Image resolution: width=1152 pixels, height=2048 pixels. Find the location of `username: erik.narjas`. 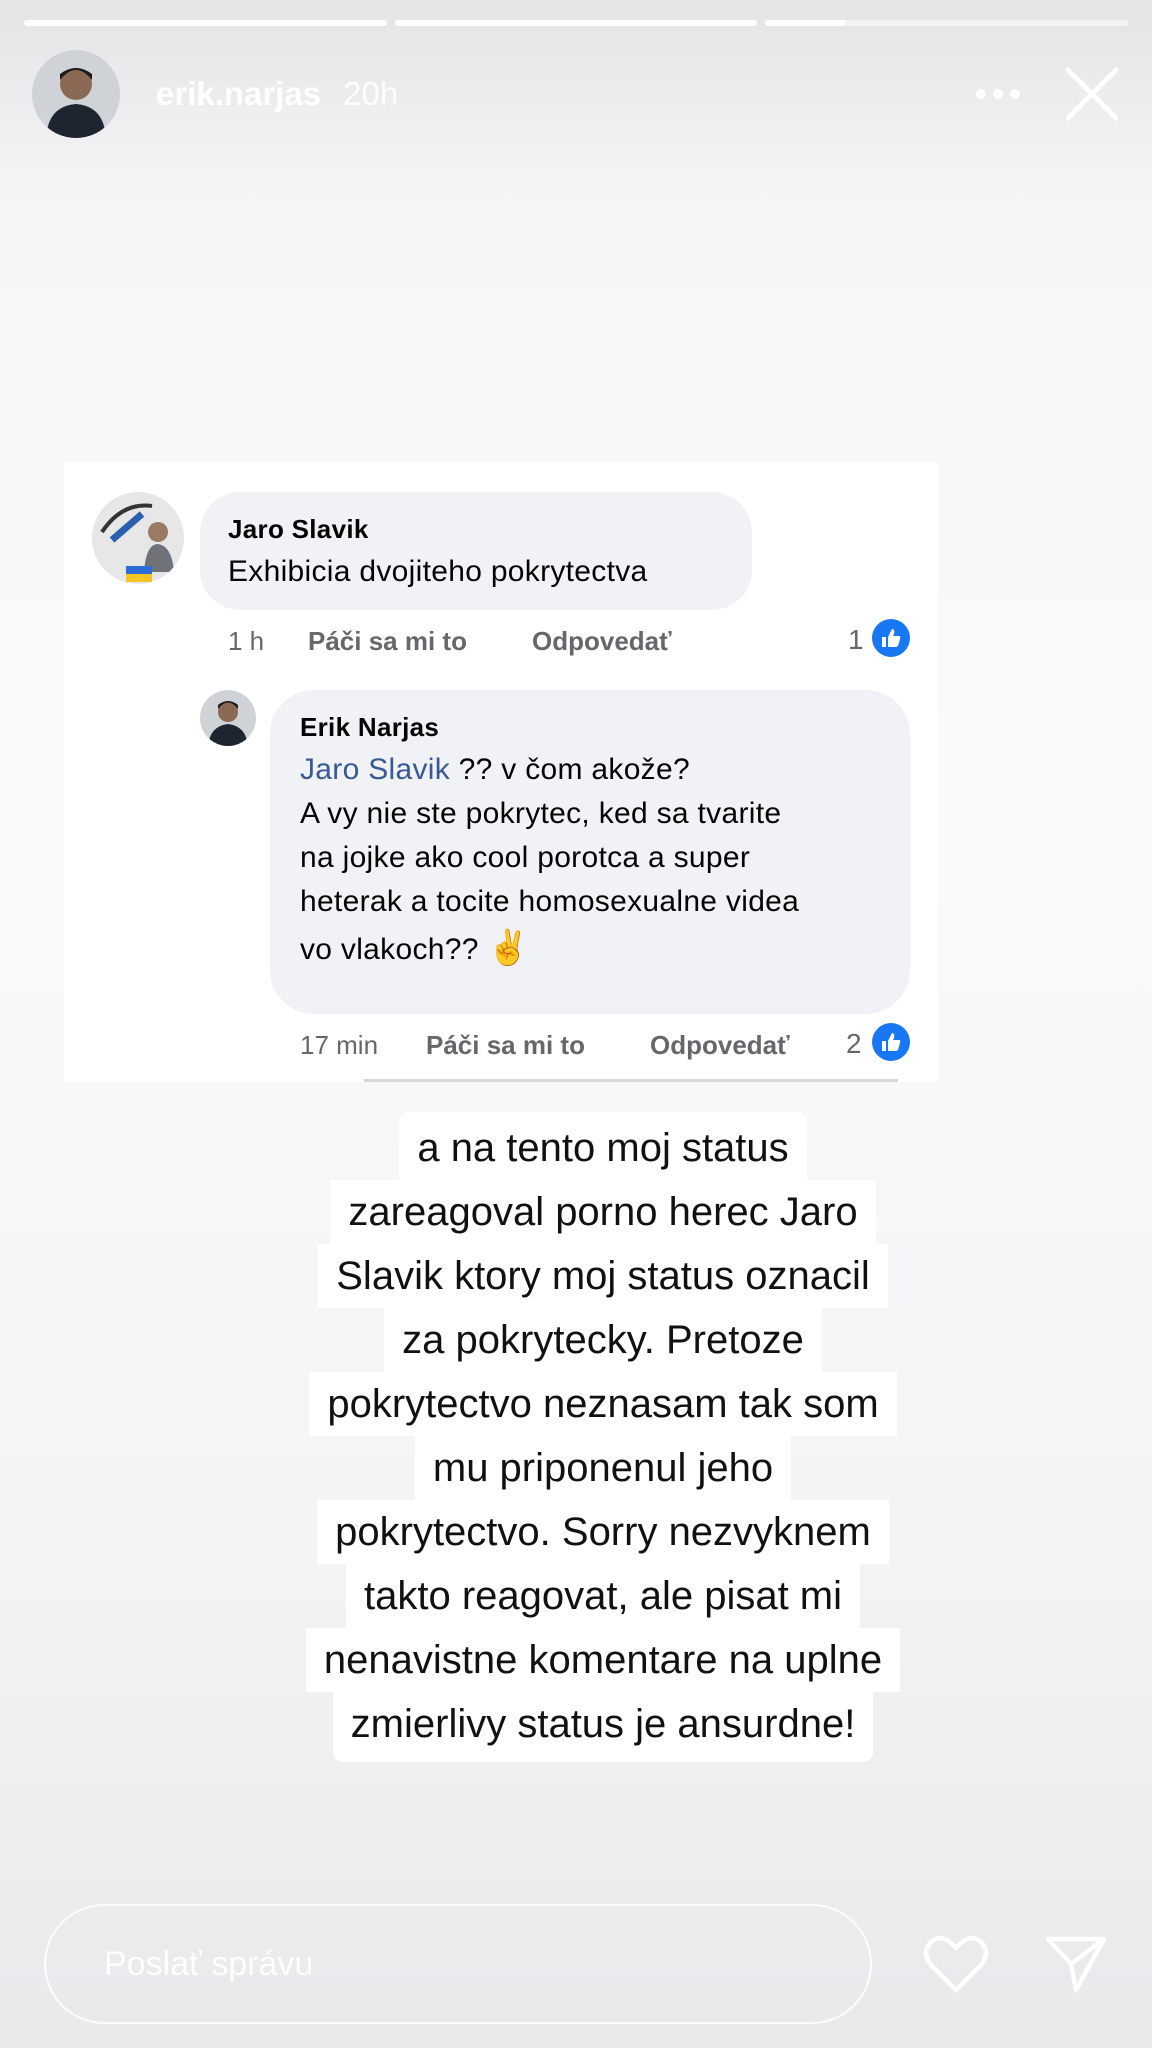

username: erik.narjas is located at coordinates (238, 94).